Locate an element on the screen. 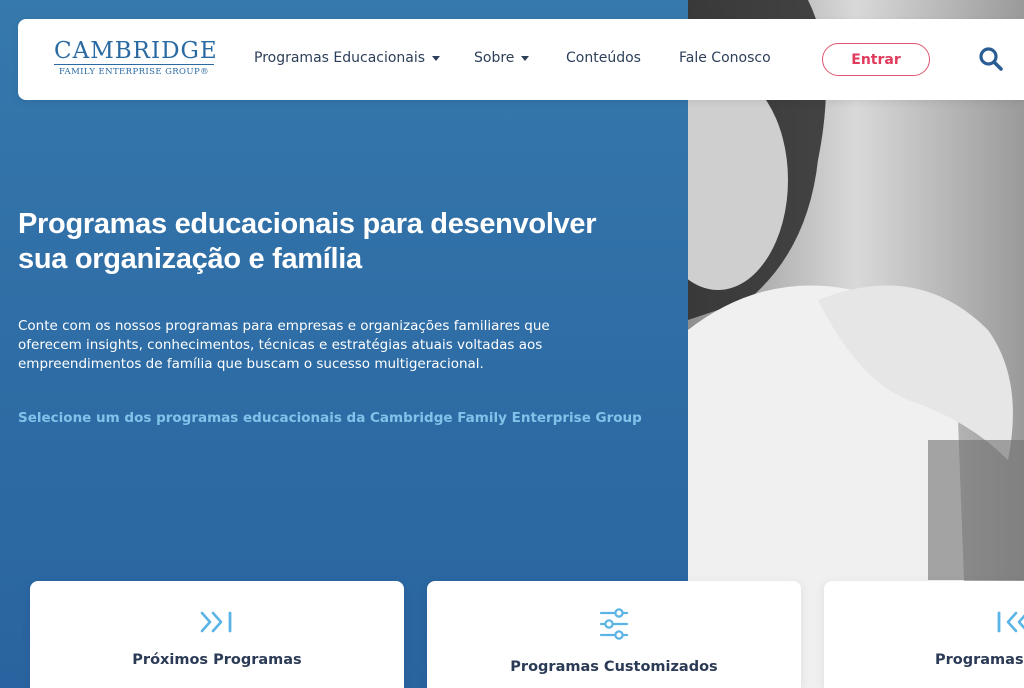 This screenshot has width=1024, height=688. card-label: Programas Customizados is located at coordinates (614, 667).